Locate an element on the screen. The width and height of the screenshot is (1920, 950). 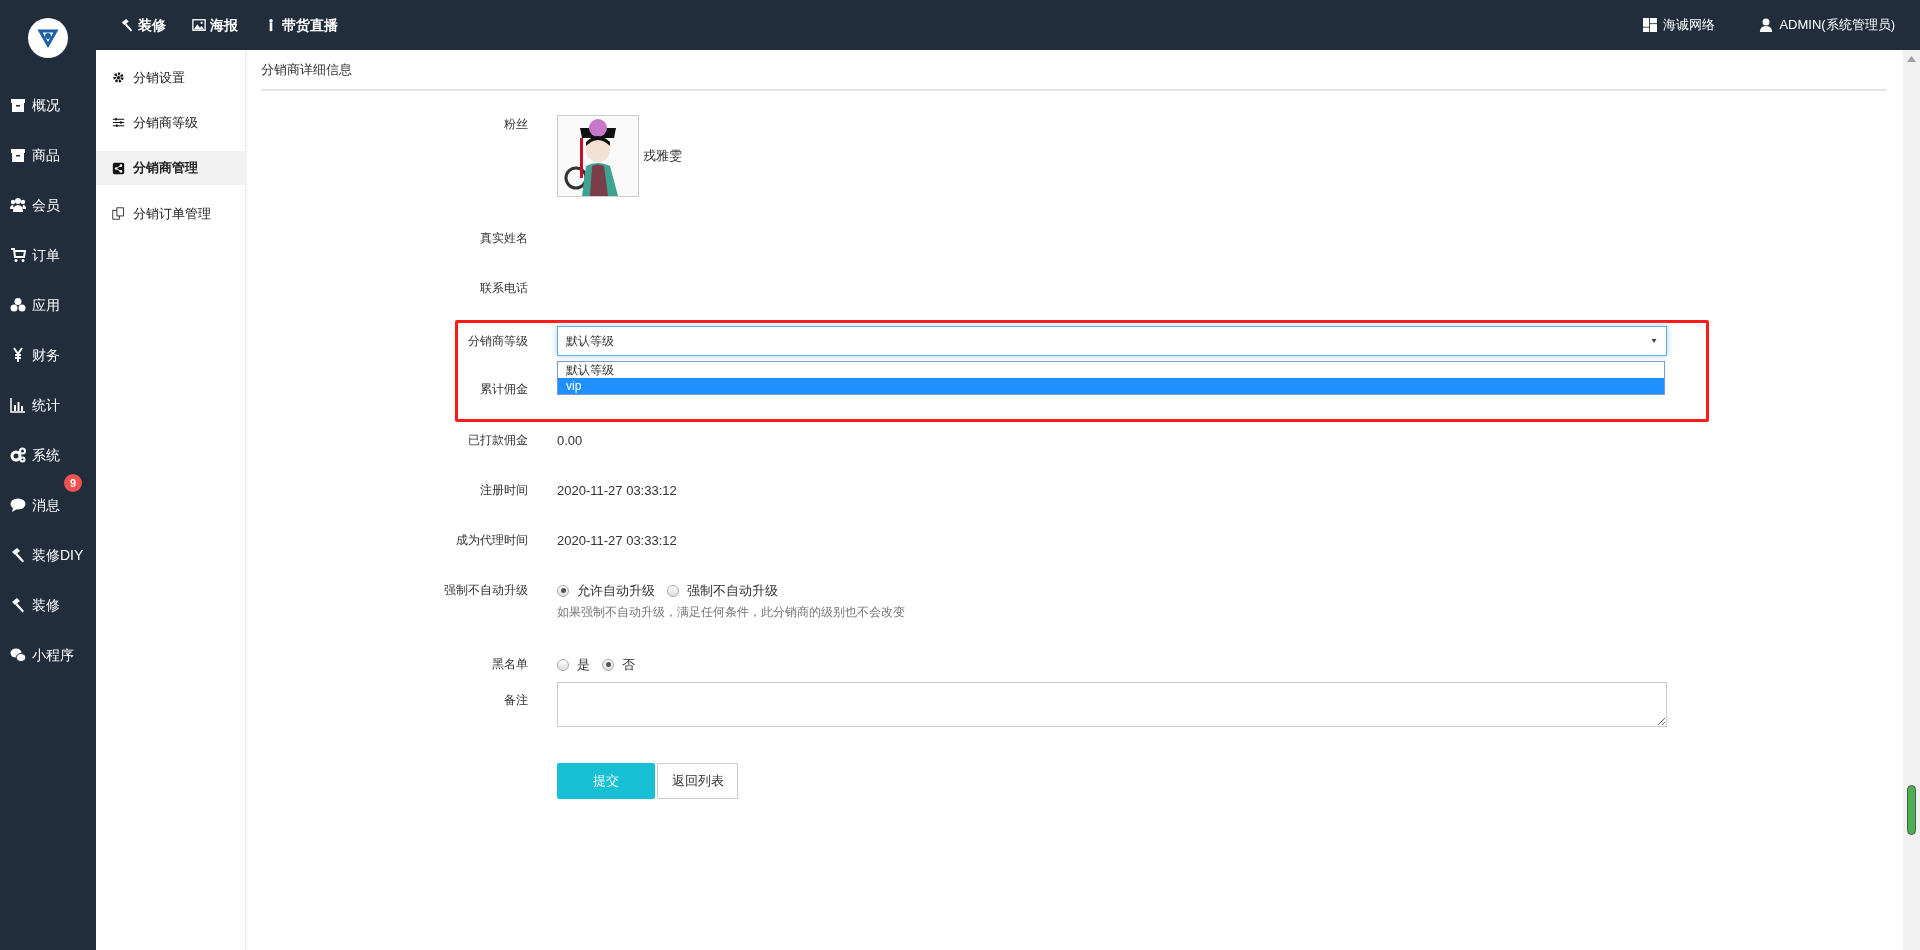
yen-icon is located at coordinates (18, 355).